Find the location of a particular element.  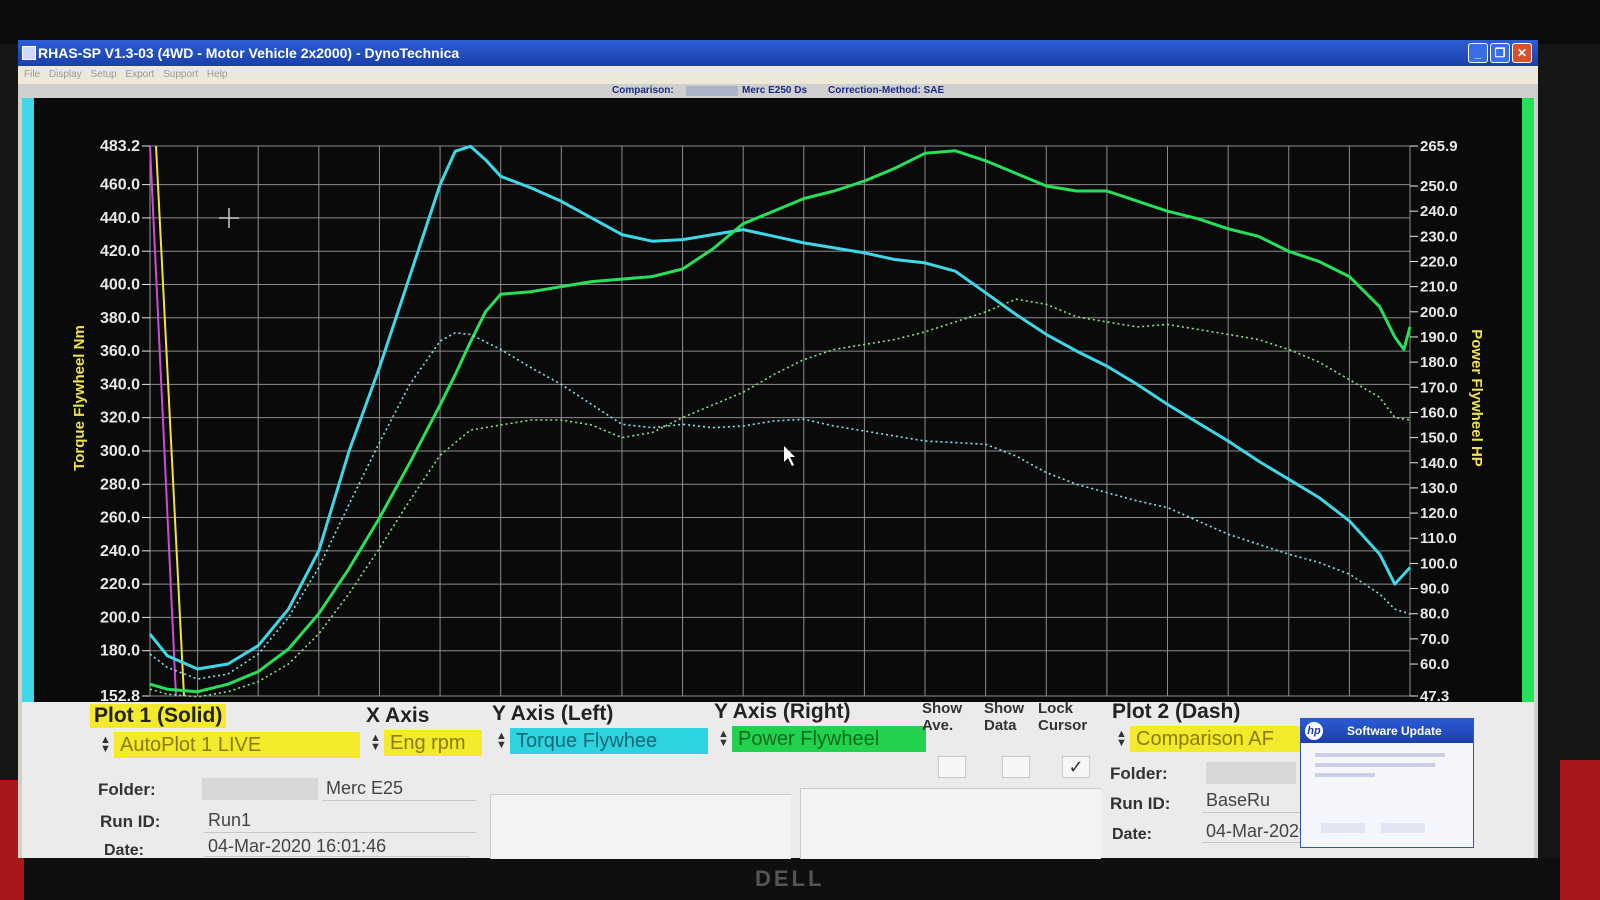

left-tick-label: 400.0 is located at coordinates (120, 284).